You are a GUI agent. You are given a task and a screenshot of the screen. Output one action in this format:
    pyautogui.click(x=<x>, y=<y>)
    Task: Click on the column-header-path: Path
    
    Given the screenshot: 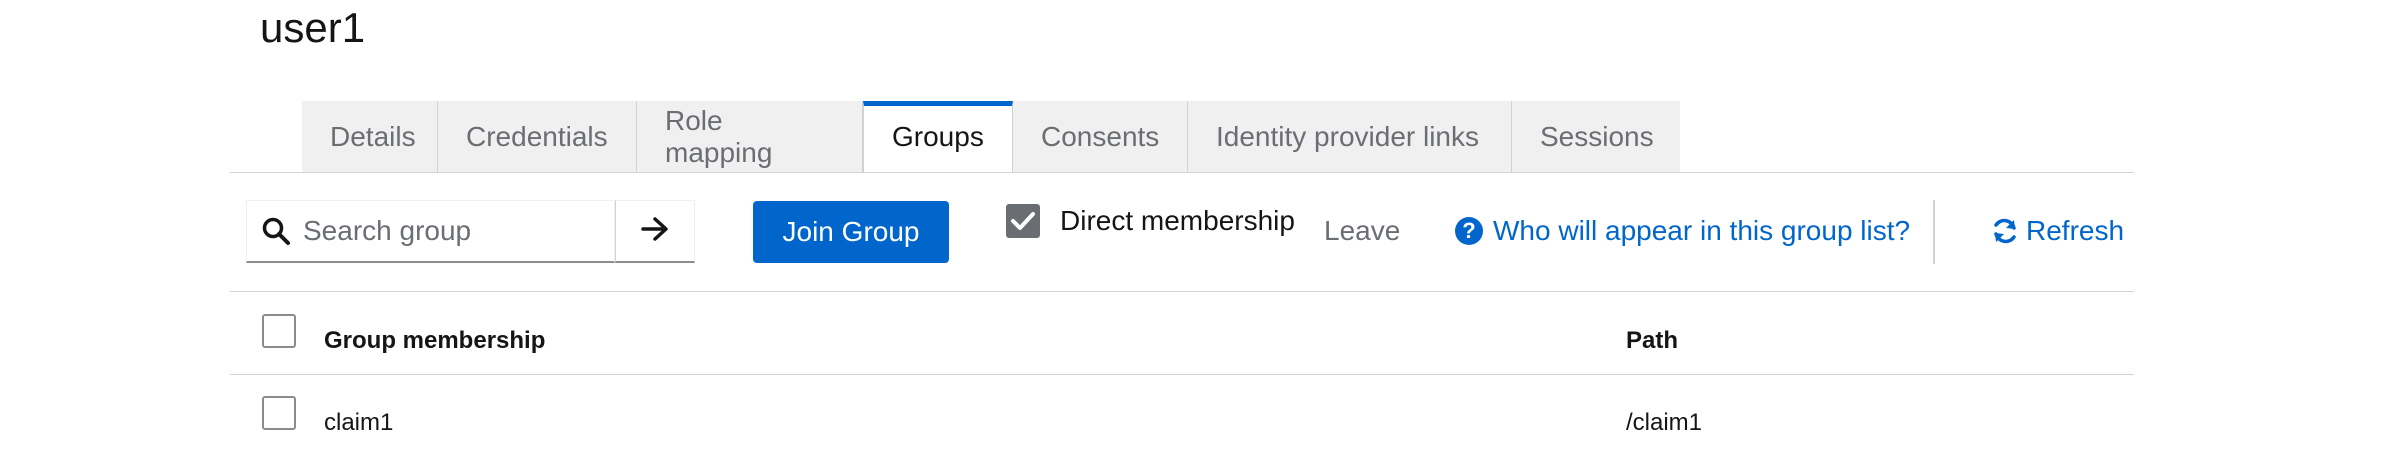 What is the action you would take?
    pyautogui.click(x=1652, y=340)
    